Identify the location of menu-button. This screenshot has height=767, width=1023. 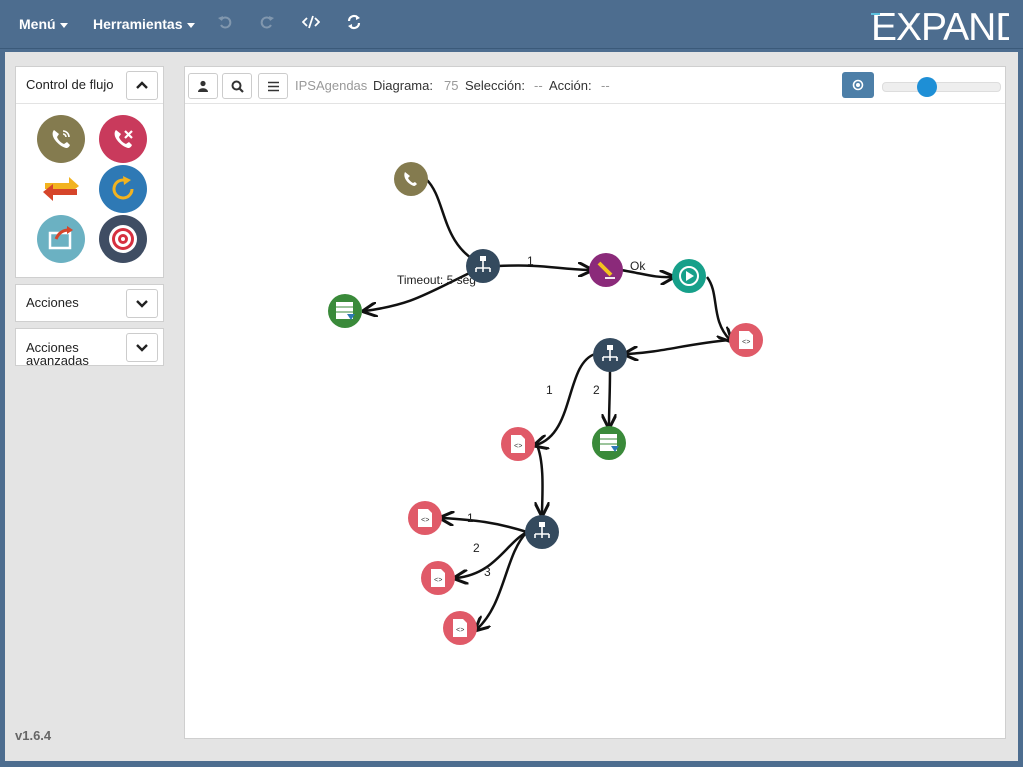
(273, 86).